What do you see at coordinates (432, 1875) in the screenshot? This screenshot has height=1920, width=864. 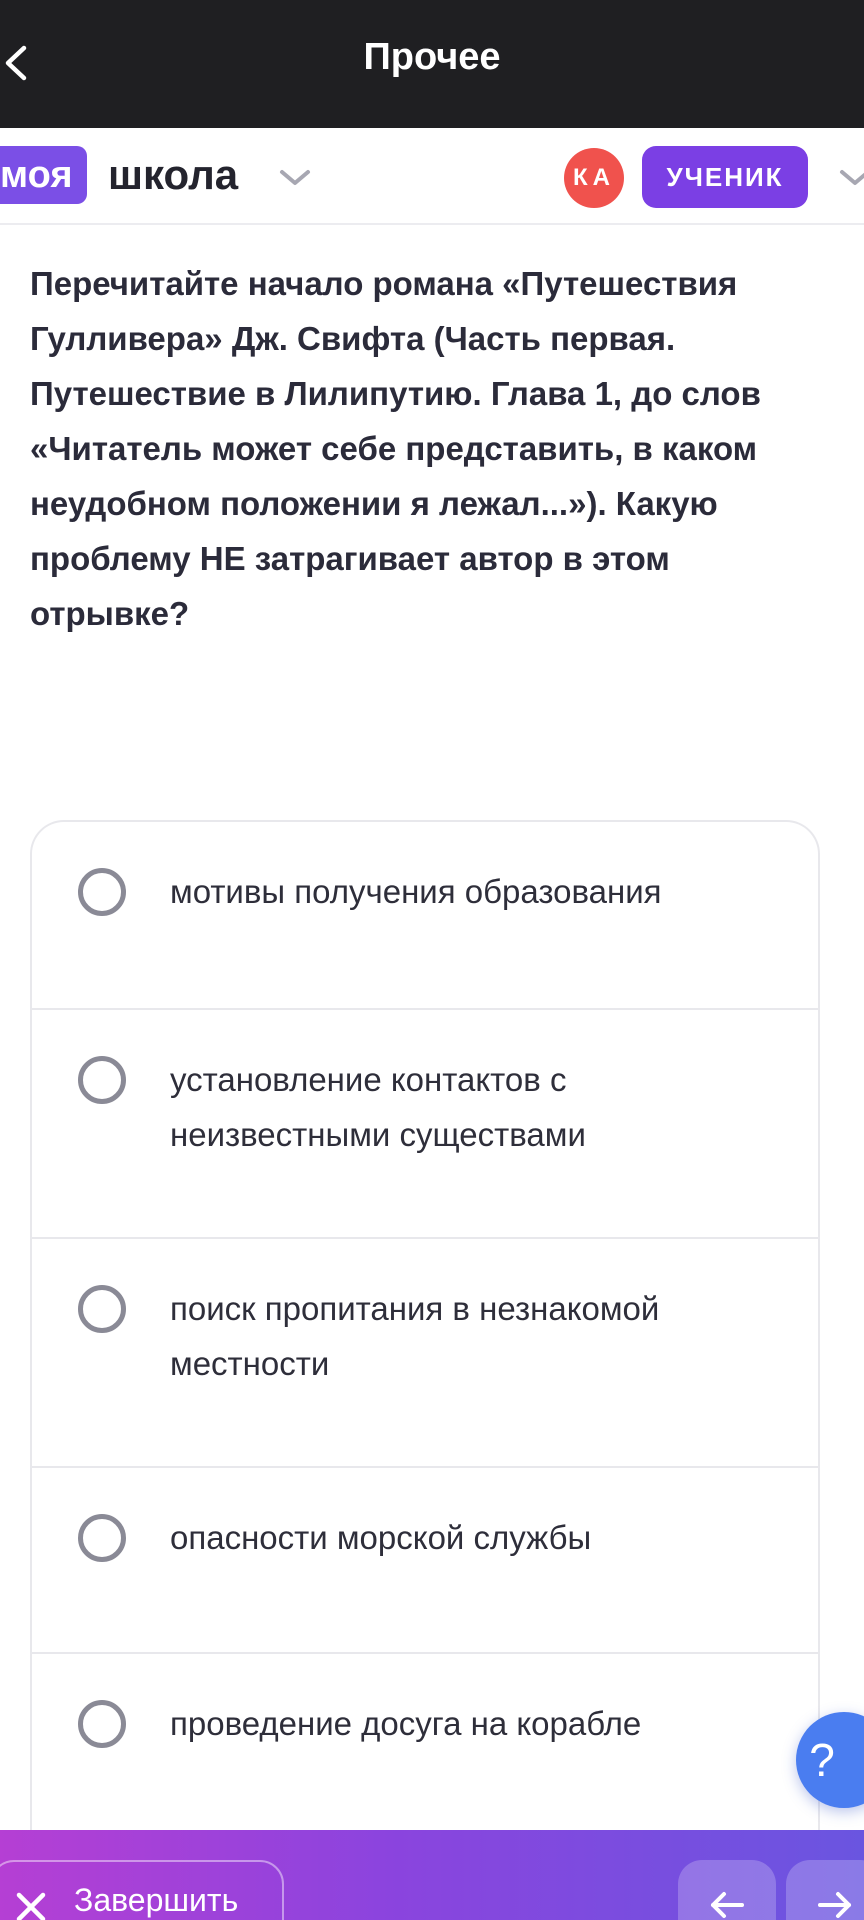 I see `bottom-bar: Завершить` at bounding box center [432, 1875].